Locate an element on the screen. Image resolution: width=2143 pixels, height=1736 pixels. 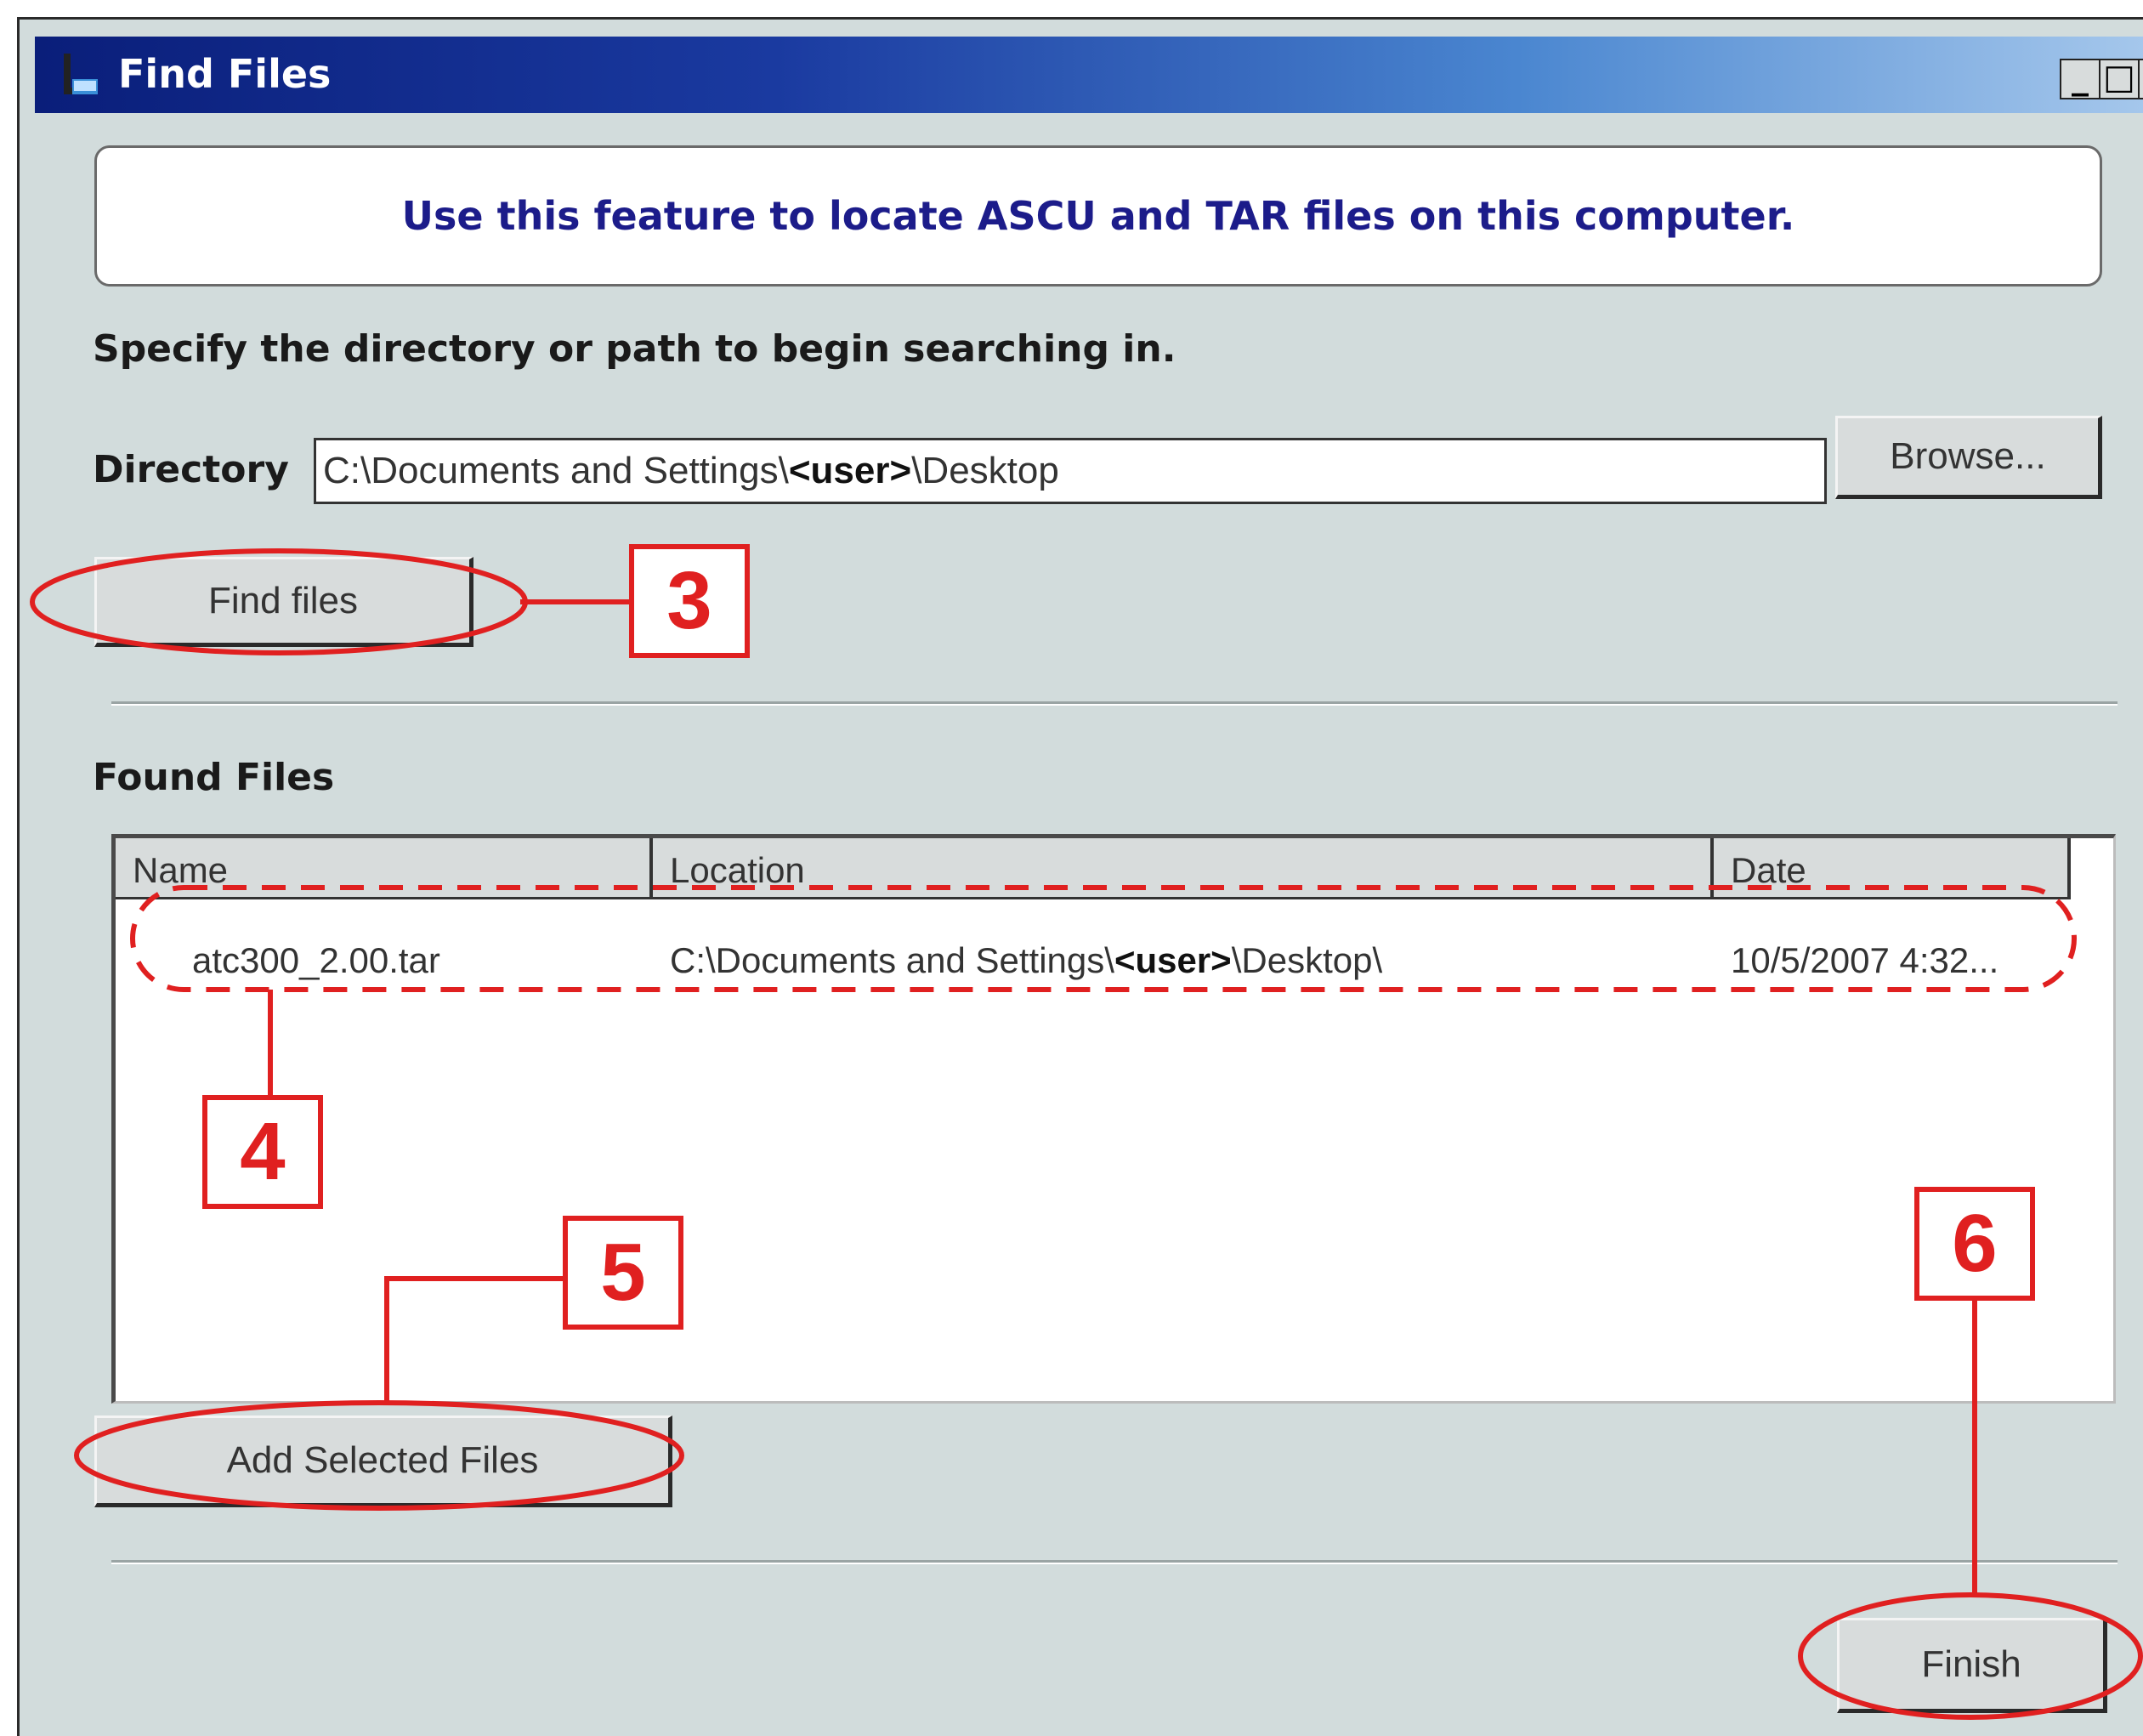
add-selected-highlight is located at coordinates (379, 1456).